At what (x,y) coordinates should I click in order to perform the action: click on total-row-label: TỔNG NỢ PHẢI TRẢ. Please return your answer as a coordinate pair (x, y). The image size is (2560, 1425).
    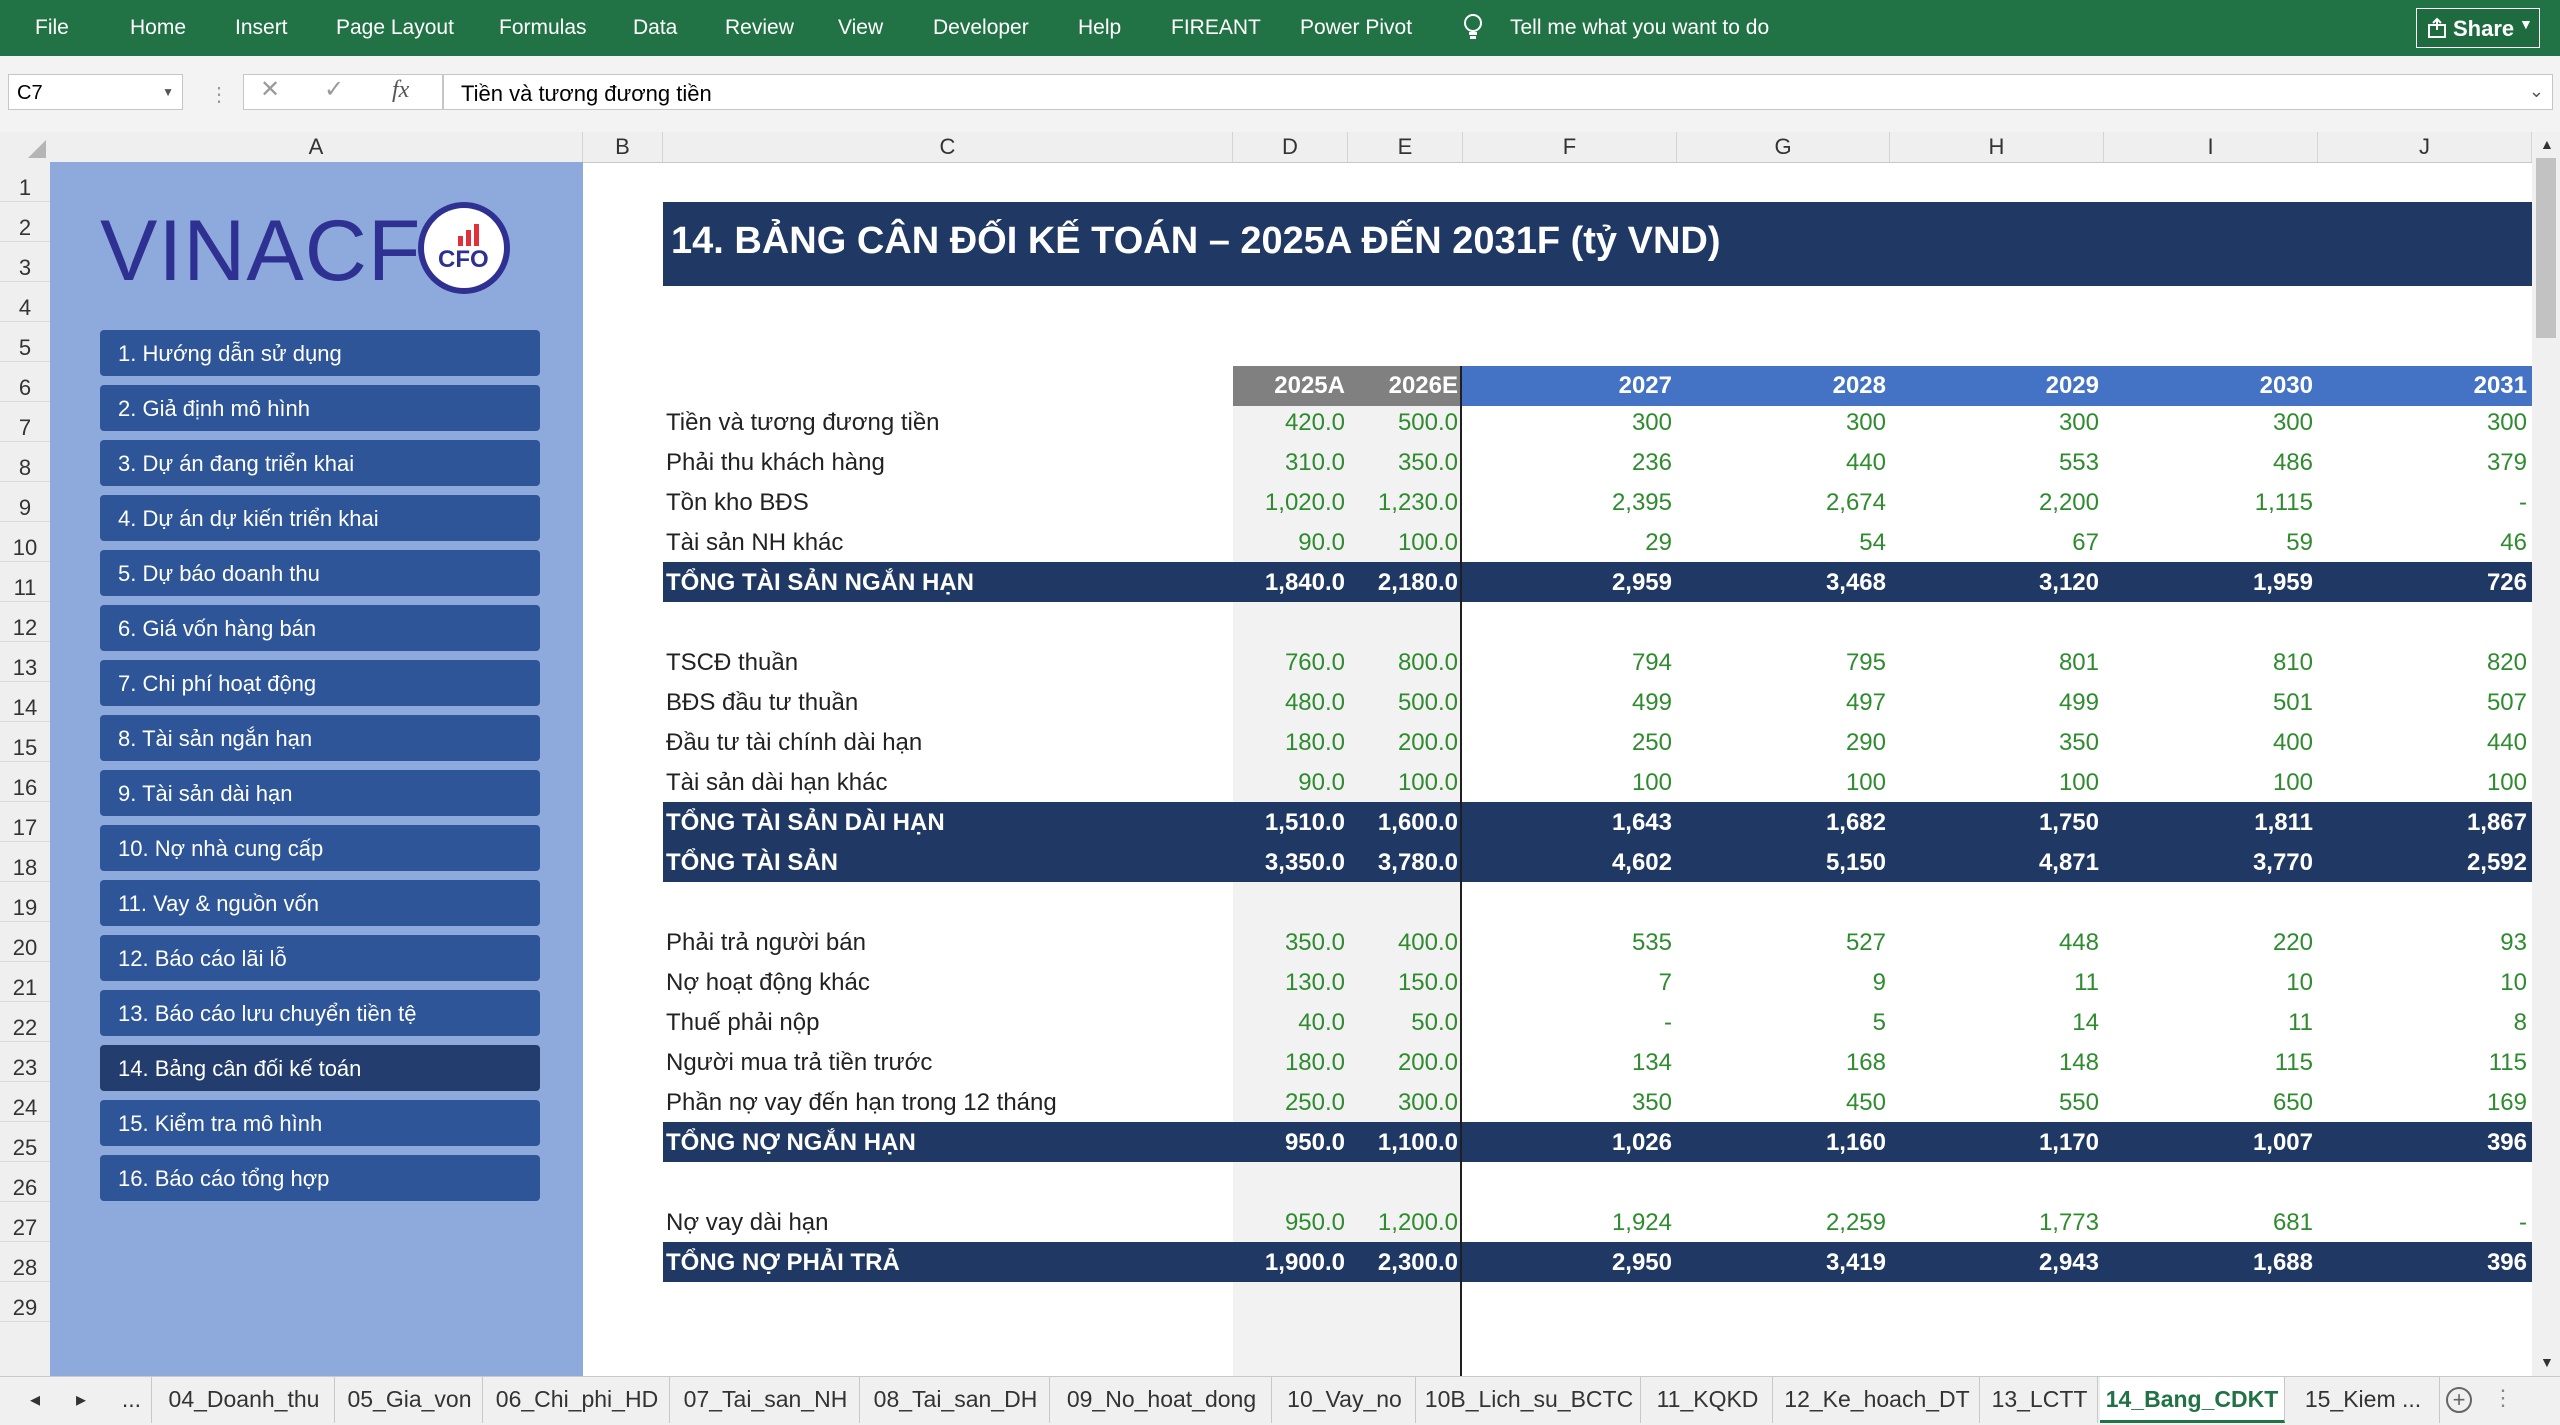
    Looking at the image, I should click on (783, 1263).